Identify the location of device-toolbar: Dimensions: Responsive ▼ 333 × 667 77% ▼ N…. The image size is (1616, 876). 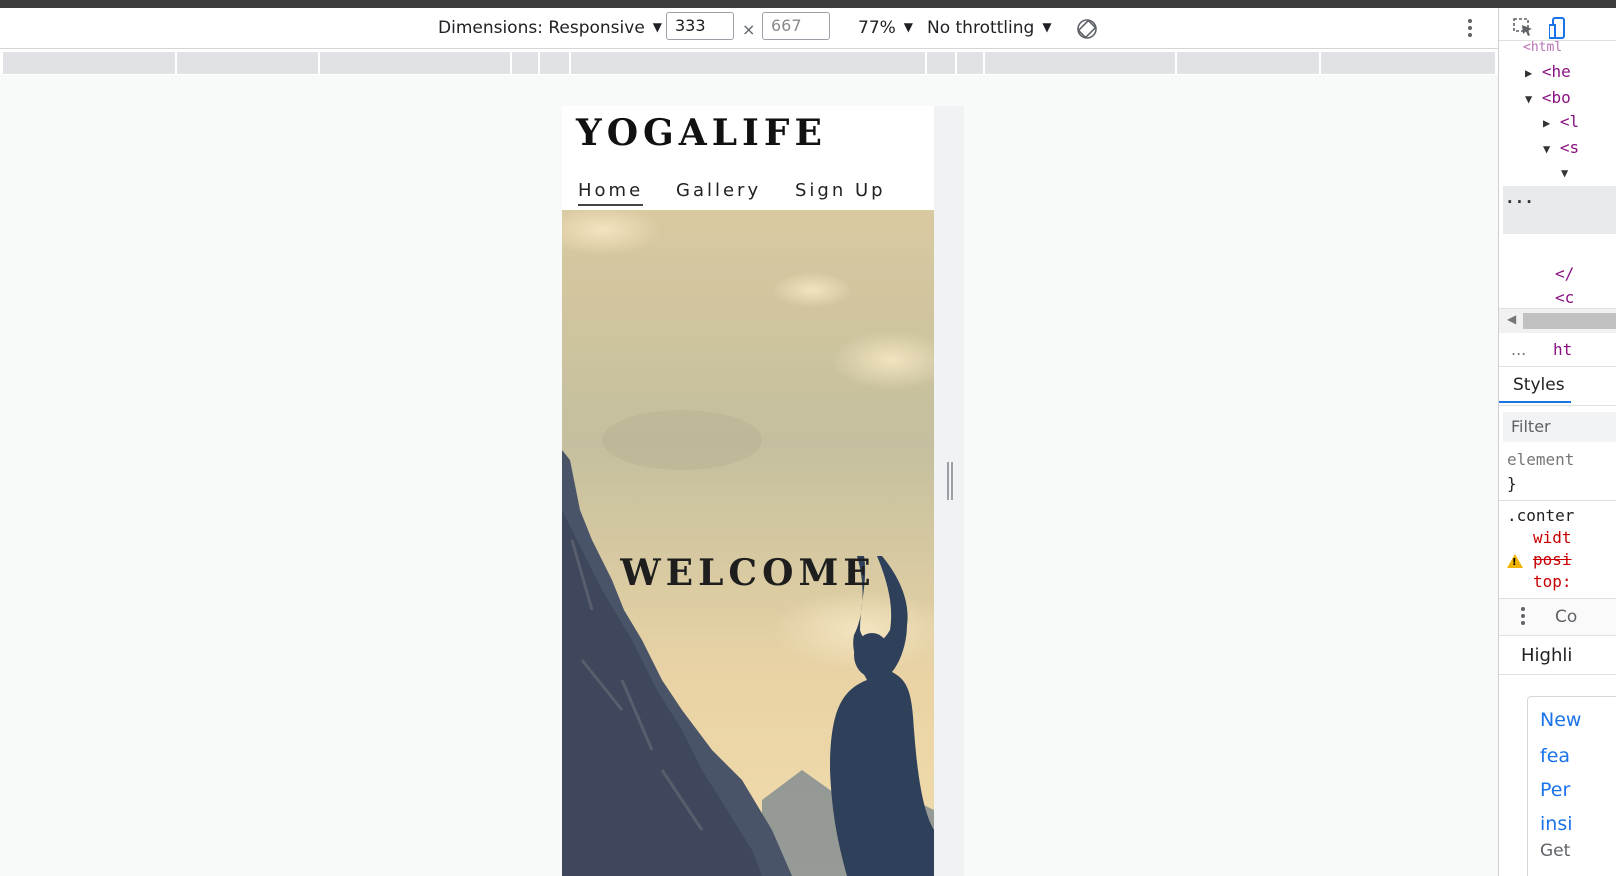
(749, 28).